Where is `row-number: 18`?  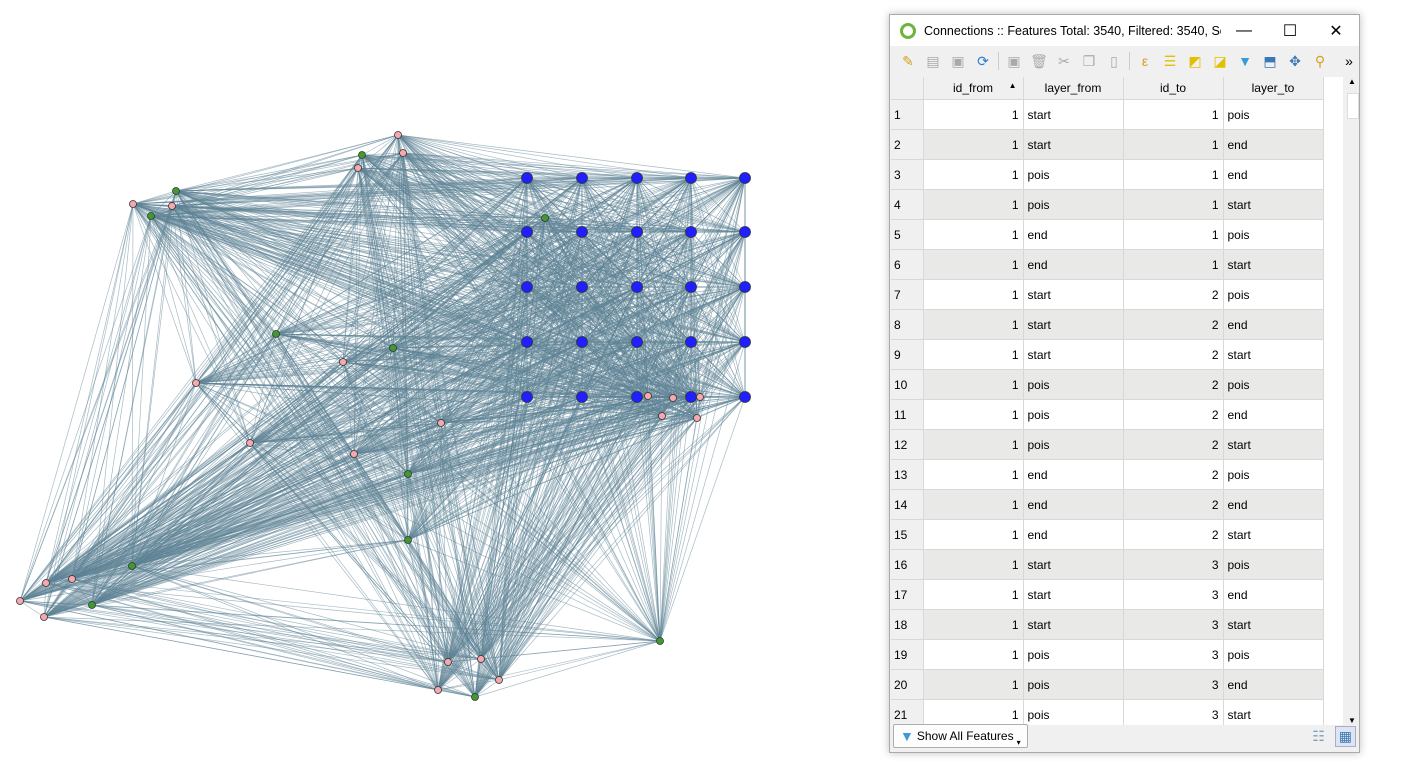
row-number: 18 is located at coordinates (907, 624).